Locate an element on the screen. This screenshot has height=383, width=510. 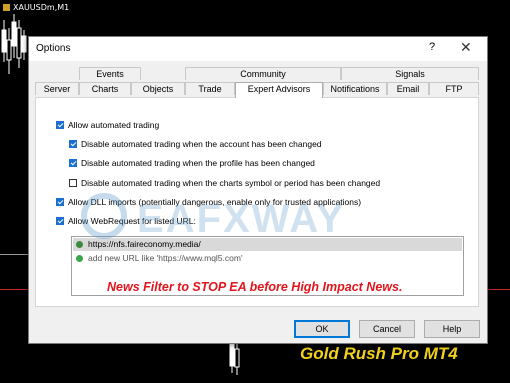
add-icon is located at coordinates (79, 258).